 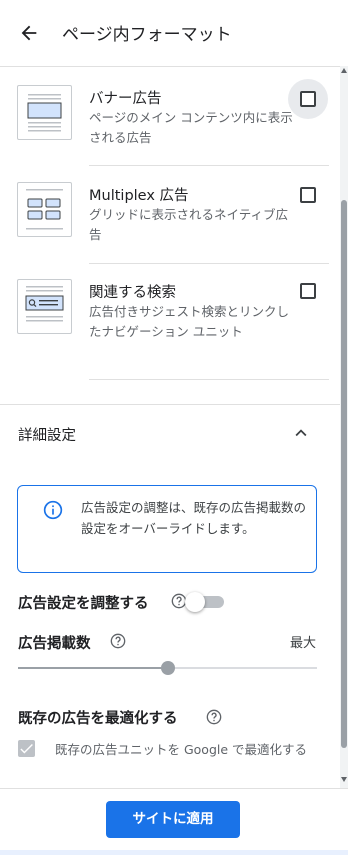 What do you see at coordinates (125, 99) in the screenshot?
I see `format-title: バナー広告` at bounding box center [125, 99].